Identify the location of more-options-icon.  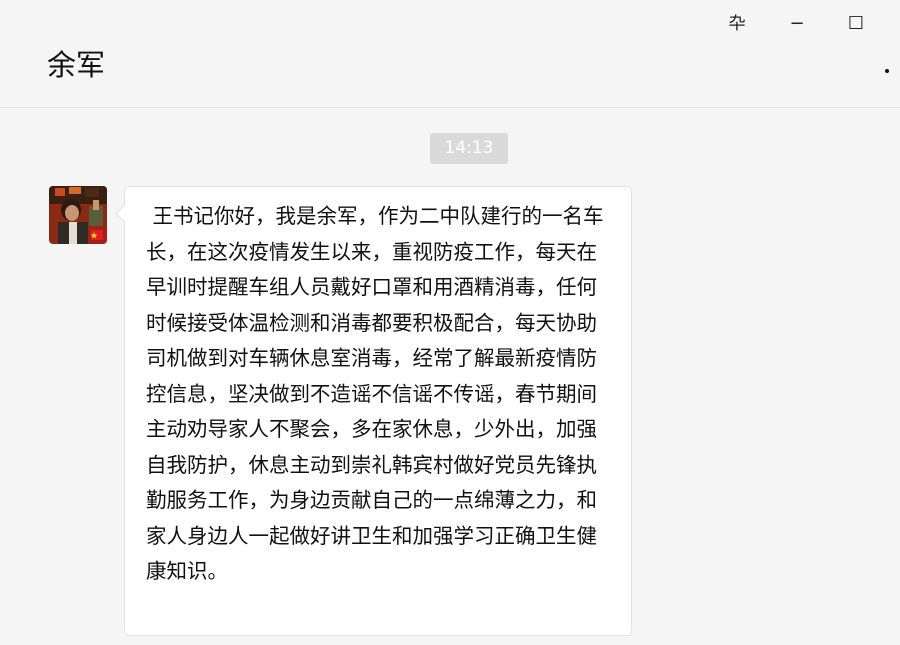
(887, 71).